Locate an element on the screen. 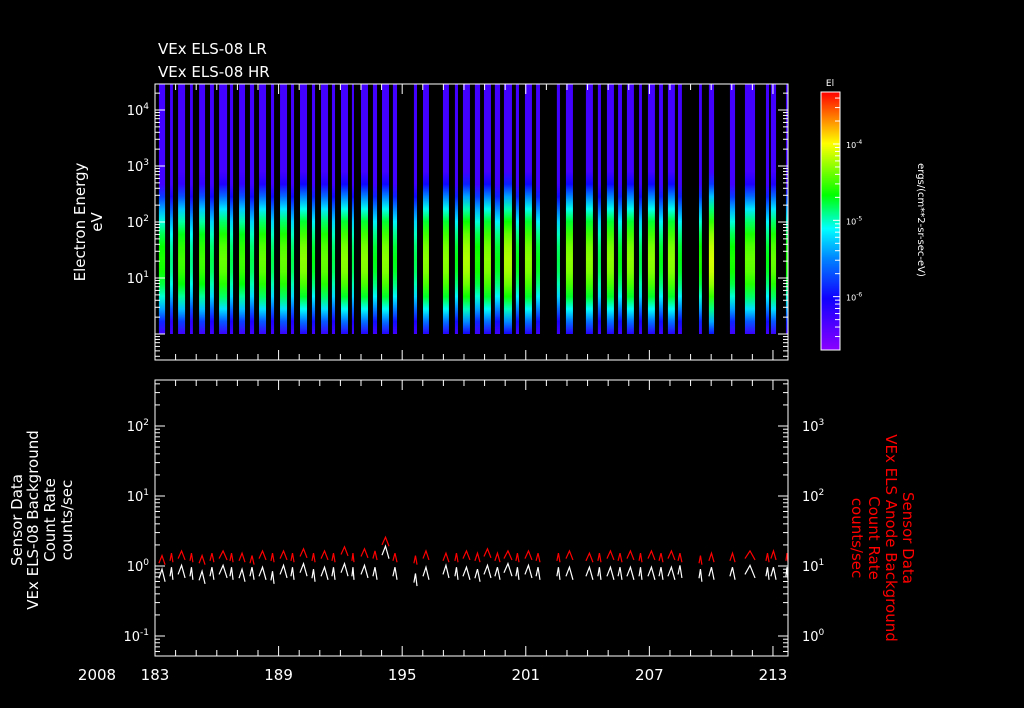  y-tick-label: 104 is located at coordinates (138, 110).